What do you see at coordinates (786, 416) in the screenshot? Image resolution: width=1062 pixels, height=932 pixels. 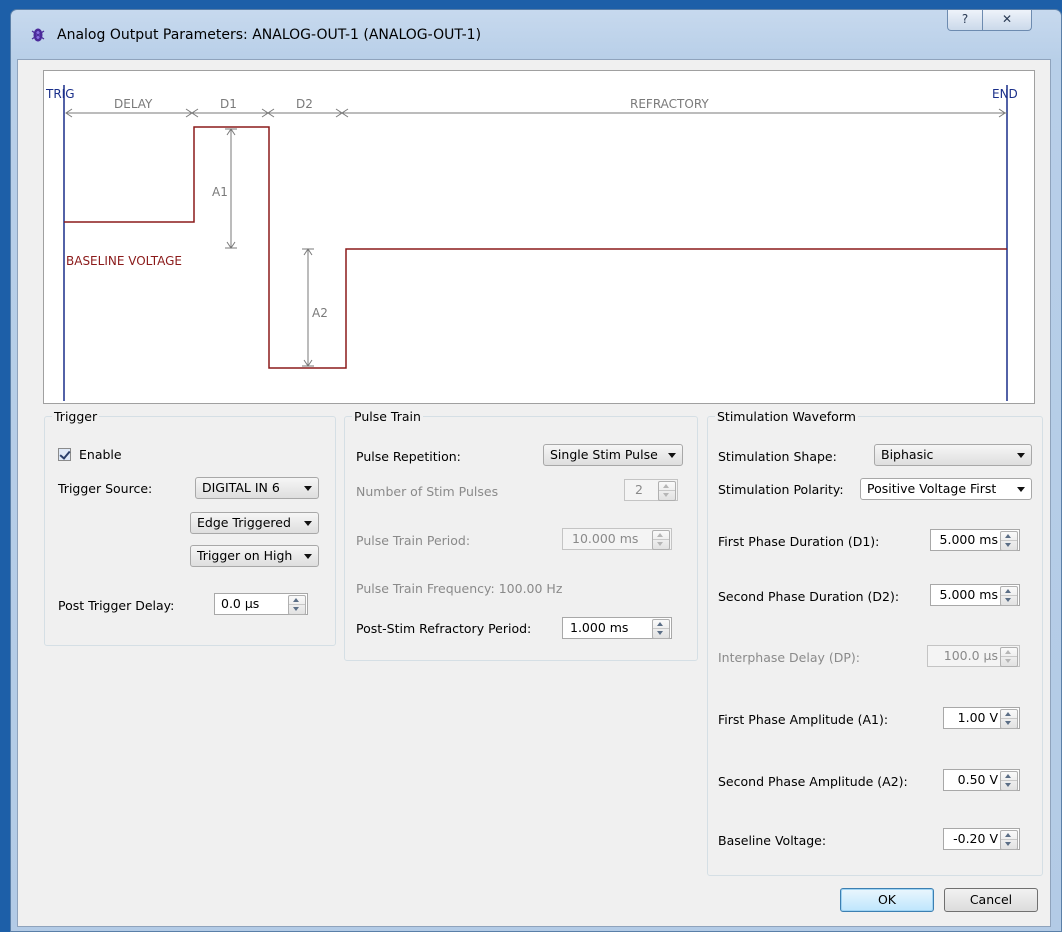 I see `stim-waveform-group-title: Stimulation Waveform` at bounding box center [786, 416].